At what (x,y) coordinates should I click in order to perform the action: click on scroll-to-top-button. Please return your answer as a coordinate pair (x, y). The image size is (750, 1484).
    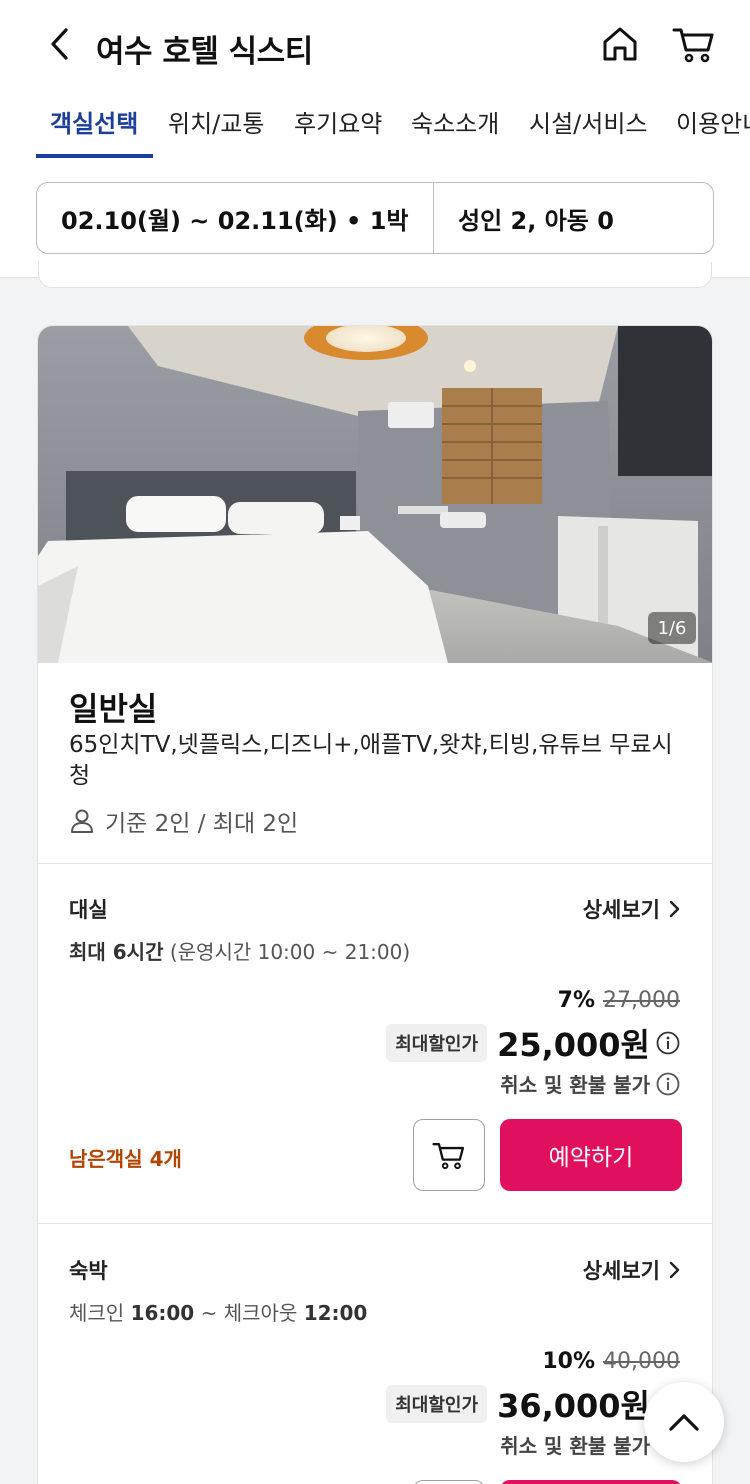
    Looking at the image, I should click on (684, 1422).